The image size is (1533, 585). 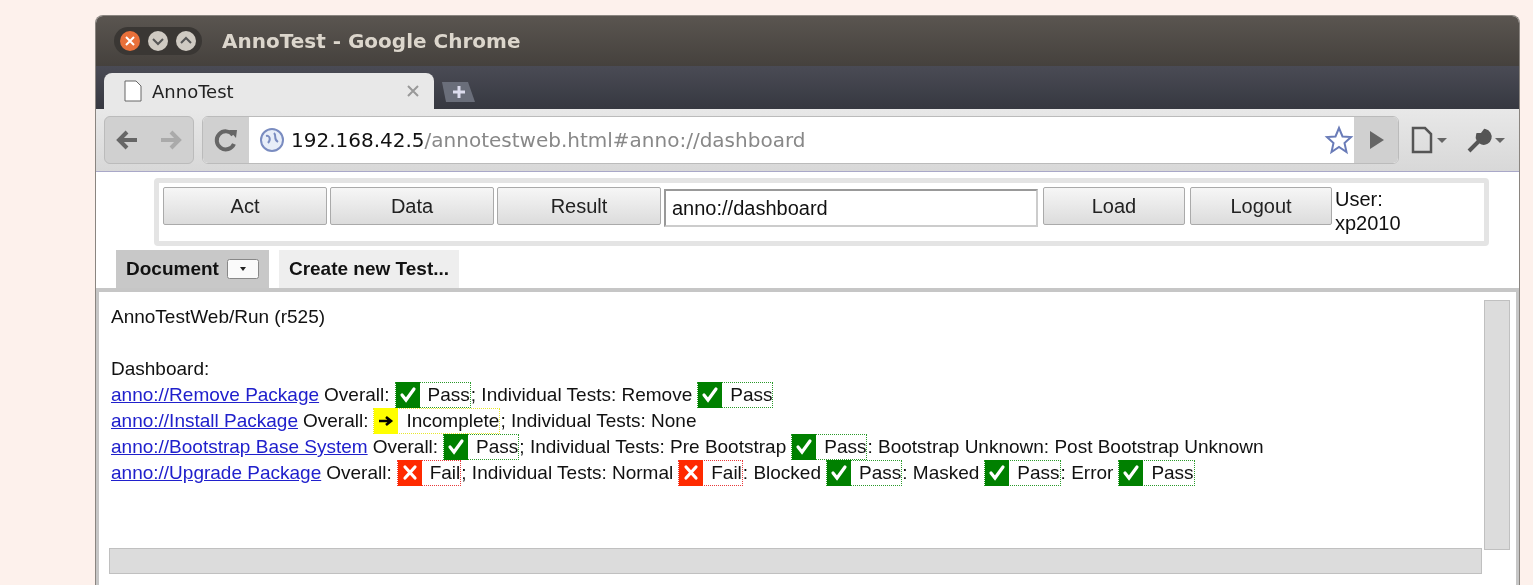 I want to click on address-field: anno://dashboard, so click(x=851, y=208).